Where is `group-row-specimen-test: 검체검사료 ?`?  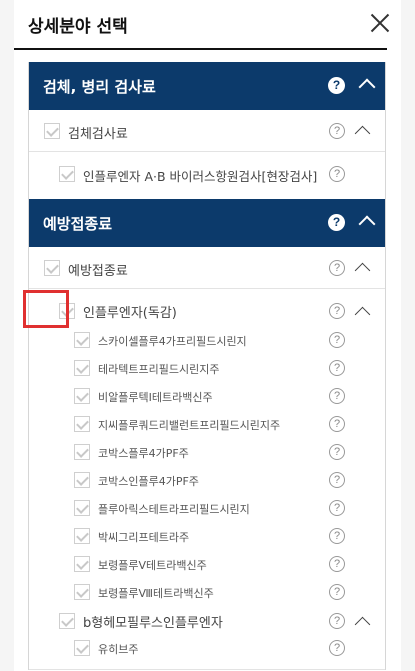
group-row-specimen-test: 검체검사료 ? is located at coordinates (207, 131).